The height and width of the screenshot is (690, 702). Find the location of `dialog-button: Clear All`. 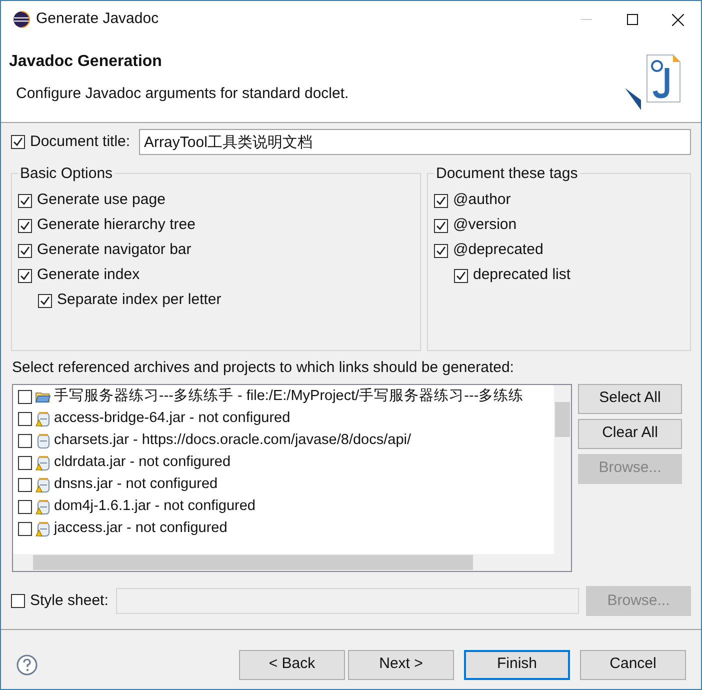

dialog-button: Clear All is located at coordinates (630, 433).